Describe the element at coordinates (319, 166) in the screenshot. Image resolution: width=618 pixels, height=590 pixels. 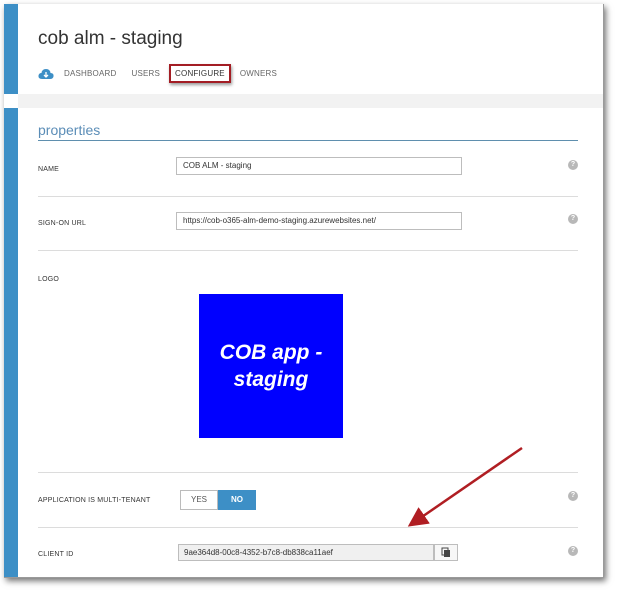
I see `name-input: COB ALM - staging` at that location.